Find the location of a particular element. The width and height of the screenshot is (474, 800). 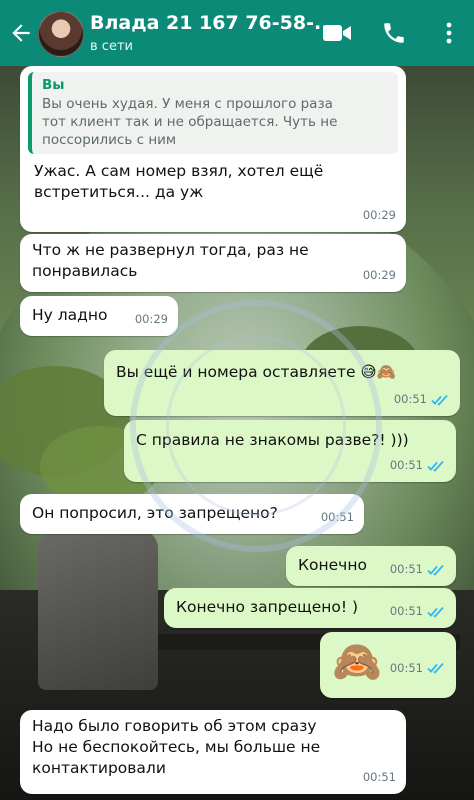

contact-avatar is located at coordinates (61, 34).